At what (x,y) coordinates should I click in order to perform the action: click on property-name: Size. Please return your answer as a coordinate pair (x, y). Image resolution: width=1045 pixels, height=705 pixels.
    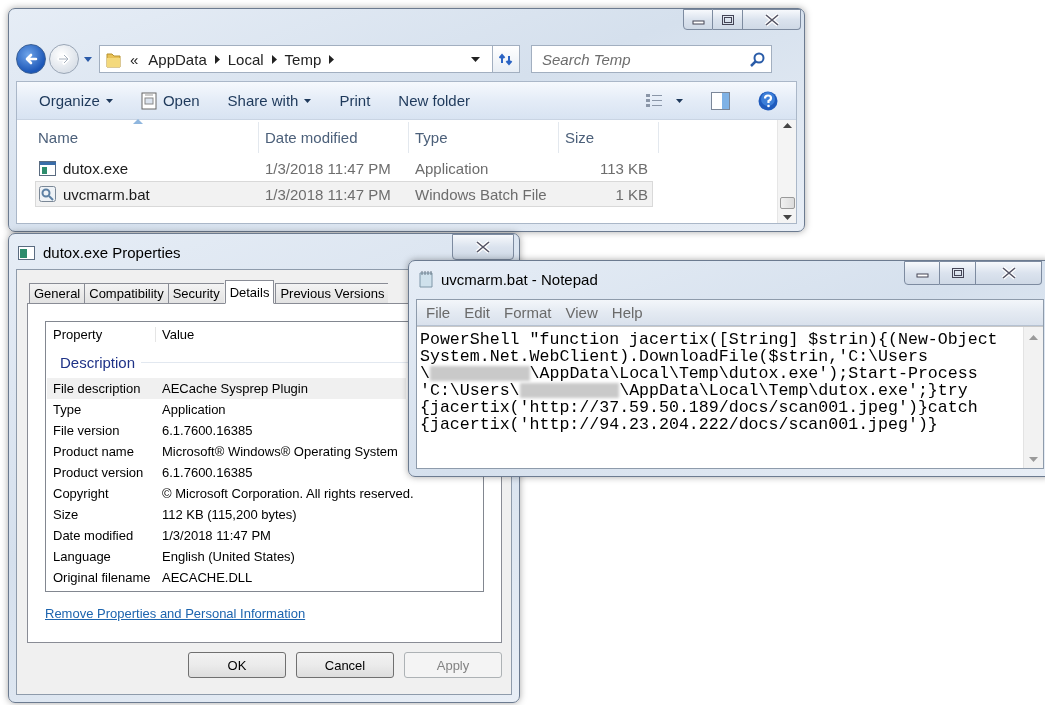
    Looking at the image, I should click on (66, 514).